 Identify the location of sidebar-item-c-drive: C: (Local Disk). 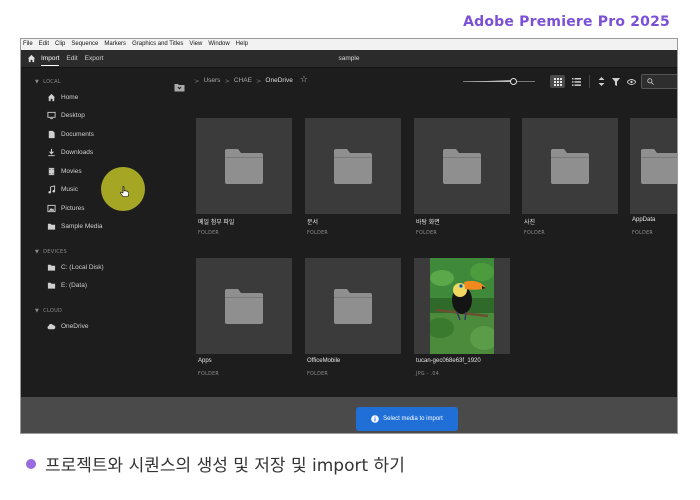
(88, 267).